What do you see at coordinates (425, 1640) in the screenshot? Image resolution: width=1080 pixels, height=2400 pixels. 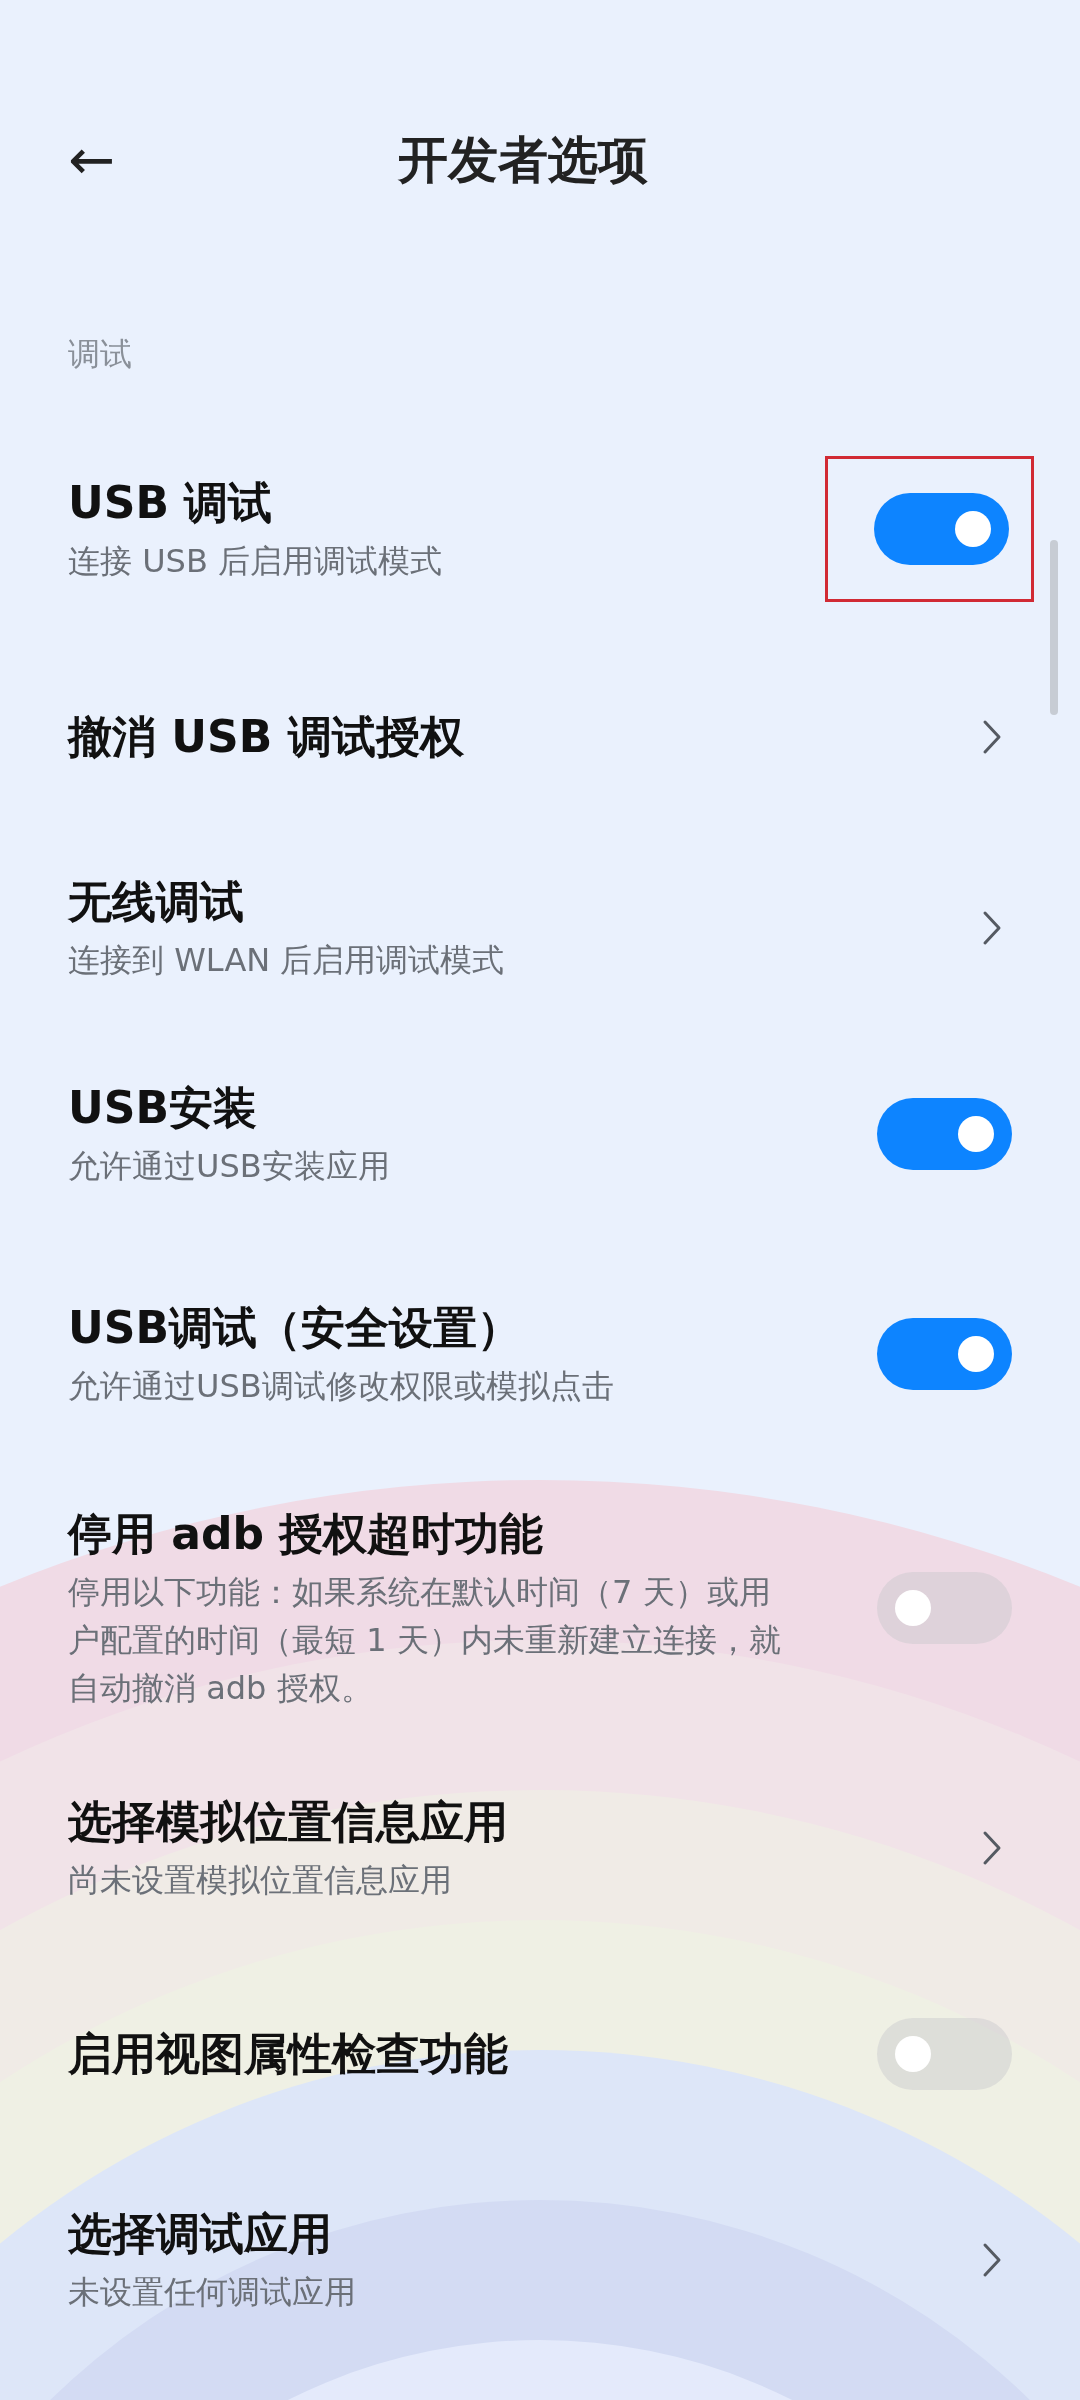 I see `setting-description: 停用以下功能：如果系统在默认时间（7 天）或用户配置的时间（最短 1 天）内未重新建立连接，就自动撤消 adb 授权。` at bounding box center [425, 1640].